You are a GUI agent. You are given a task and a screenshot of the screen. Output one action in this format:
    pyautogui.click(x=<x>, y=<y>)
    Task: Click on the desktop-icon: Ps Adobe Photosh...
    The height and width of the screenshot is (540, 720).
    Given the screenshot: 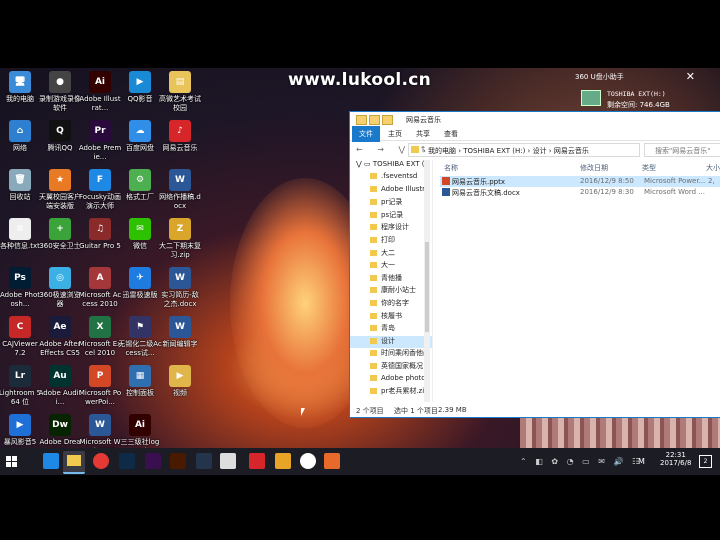 What is the action you would take?
    pyautogui.click(x=21, y=288)
    